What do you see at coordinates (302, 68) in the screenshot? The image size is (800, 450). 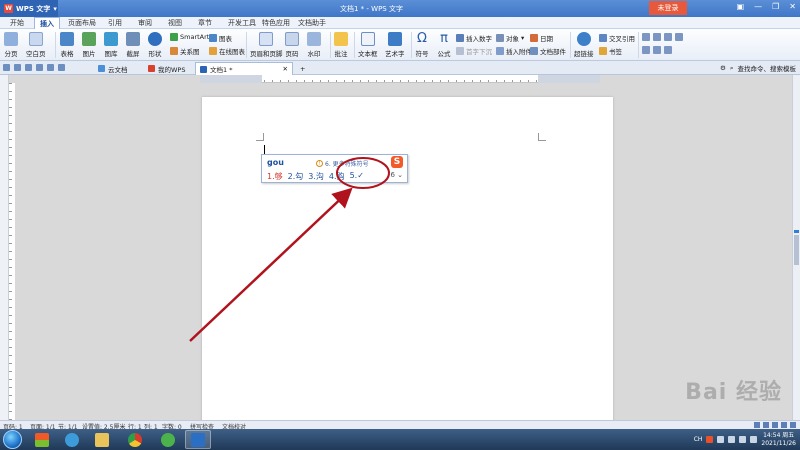 I see `new-tab-button: +` at bounding box center [302, 68].